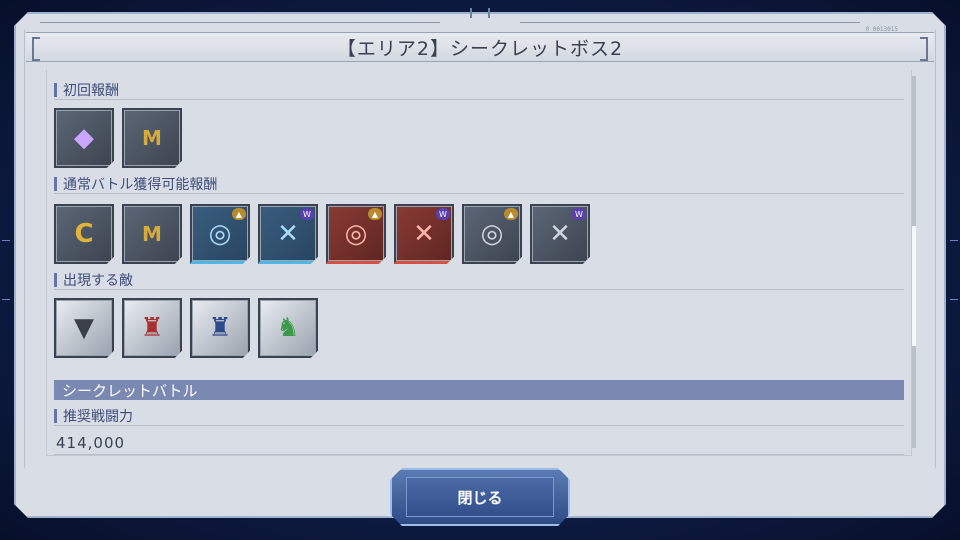 The image size is (960, 540). I want to click on recommended-power-value: 414,000, so click(91, 443).